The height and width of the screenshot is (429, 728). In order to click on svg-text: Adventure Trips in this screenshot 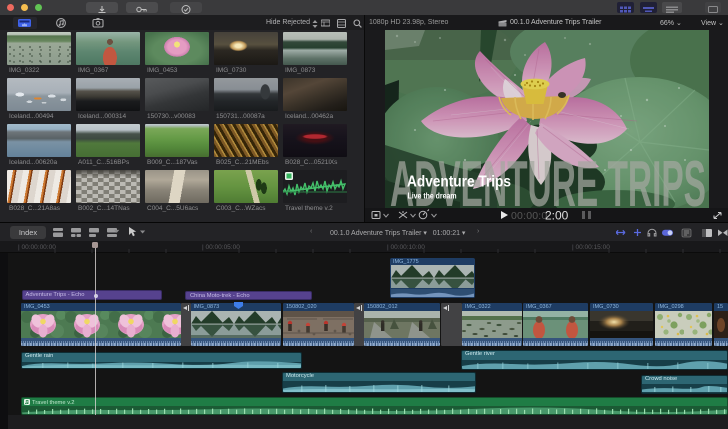, I will do `click(459, 182)`.